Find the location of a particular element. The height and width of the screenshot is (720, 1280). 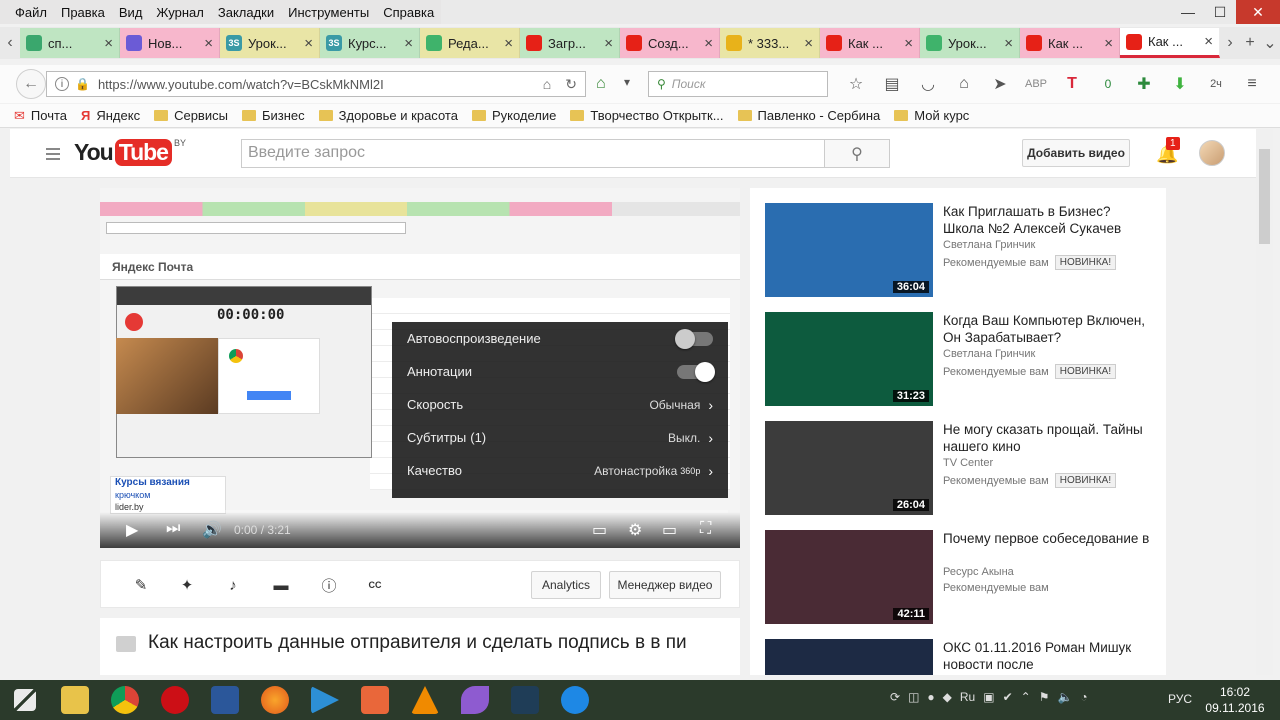

tray-wifi-icon: ◔ is located at coordinates (1083, 697).